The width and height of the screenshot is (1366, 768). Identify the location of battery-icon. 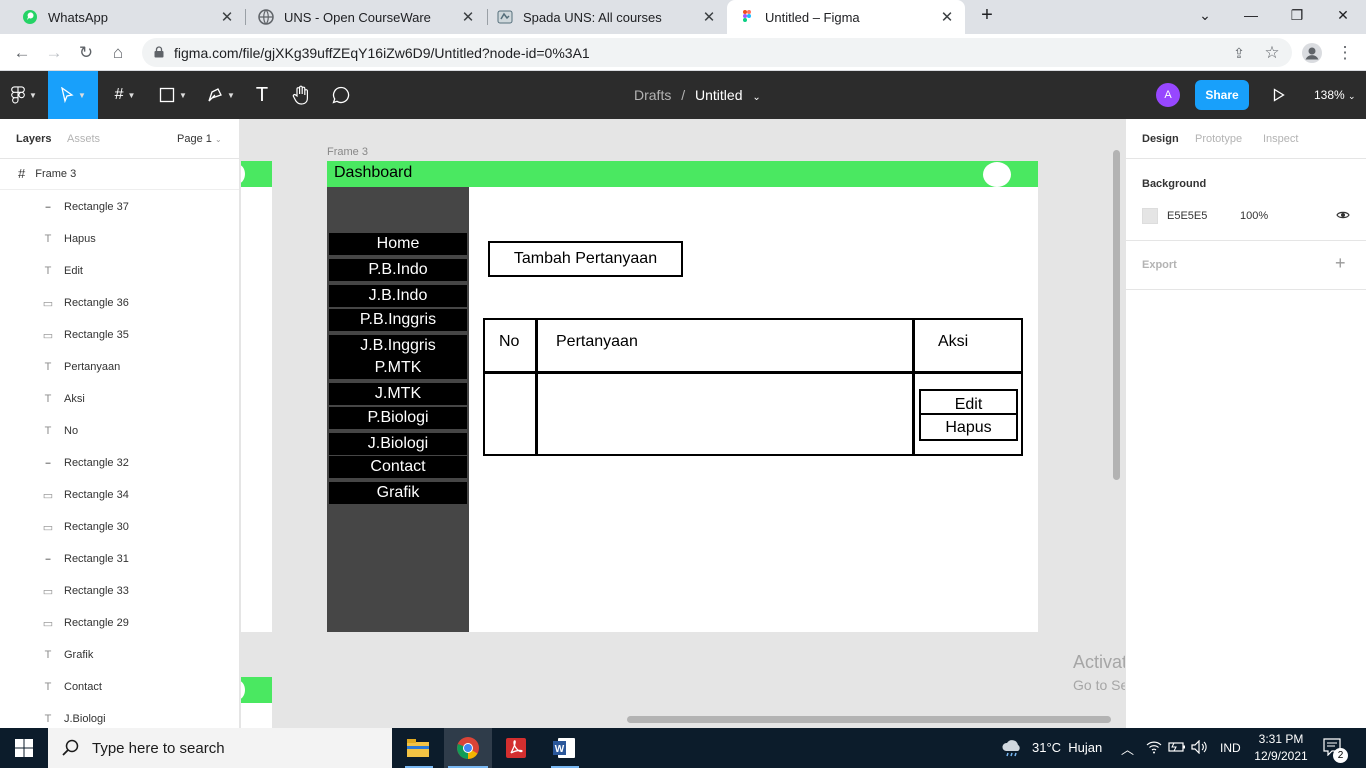
(1177, 749).